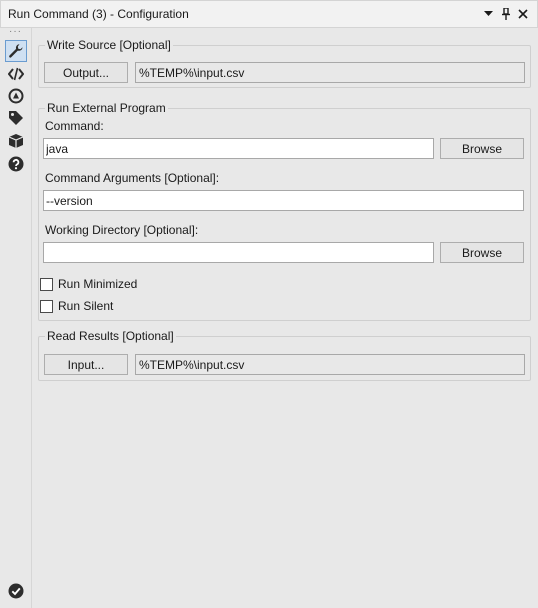 This screenshot has width=538, height=608. Describe the element at coordinates (16, 118) in the screenshot. I see `tag-icon` at that location.